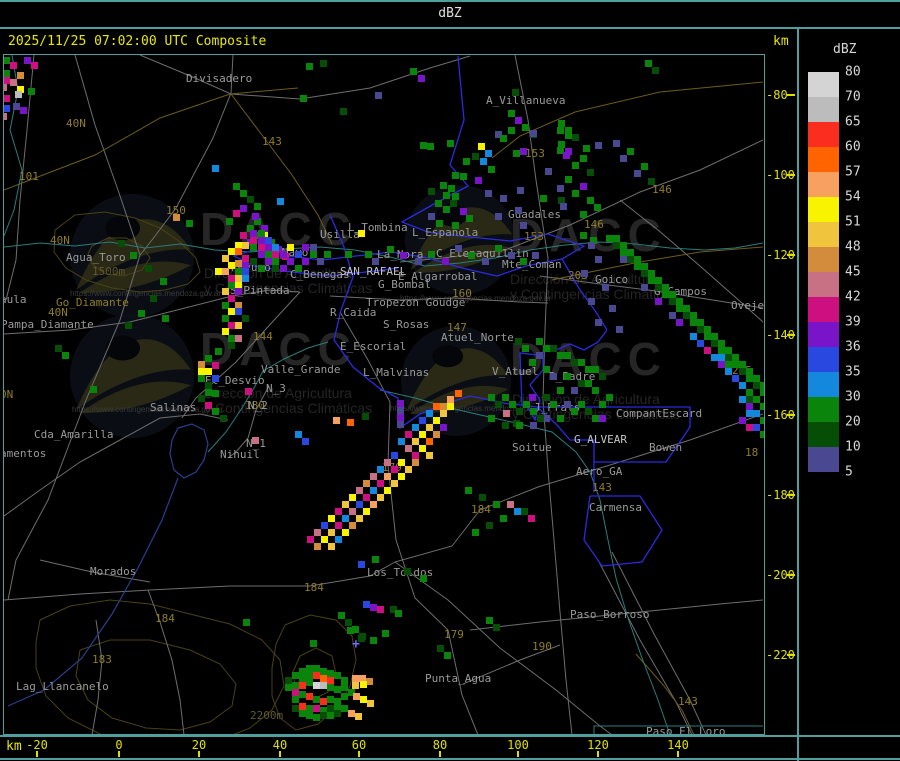 This screenshot has width=900, height=761. What do you see at coordinates (199, 745) in the screenshot?
I see `x-axis-label: 20` at bounding box center [199, 745].